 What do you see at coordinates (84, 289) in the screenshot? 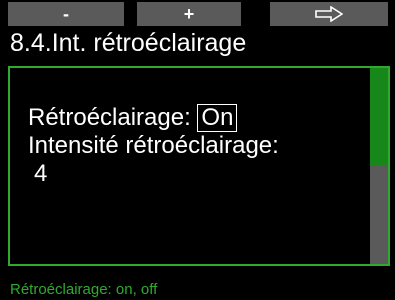
I see `option-hint: Rétroéclairage: on, off` at bounding box center [84, 289].